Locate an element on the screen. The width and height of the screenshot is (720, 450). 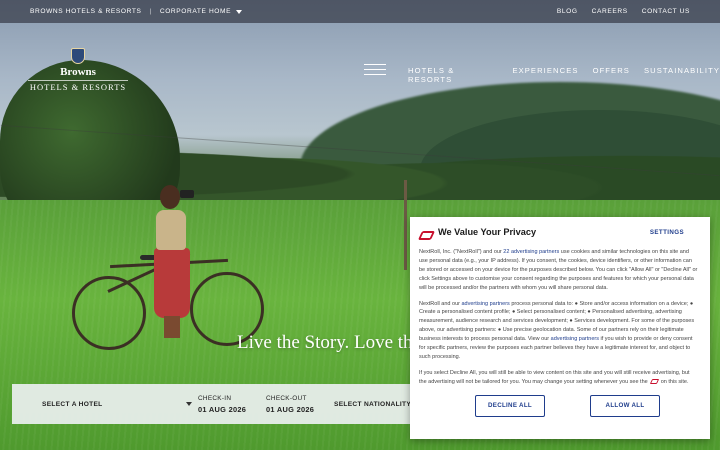
contact-us-link: CONTACT US is located at coordinates (666, 11).